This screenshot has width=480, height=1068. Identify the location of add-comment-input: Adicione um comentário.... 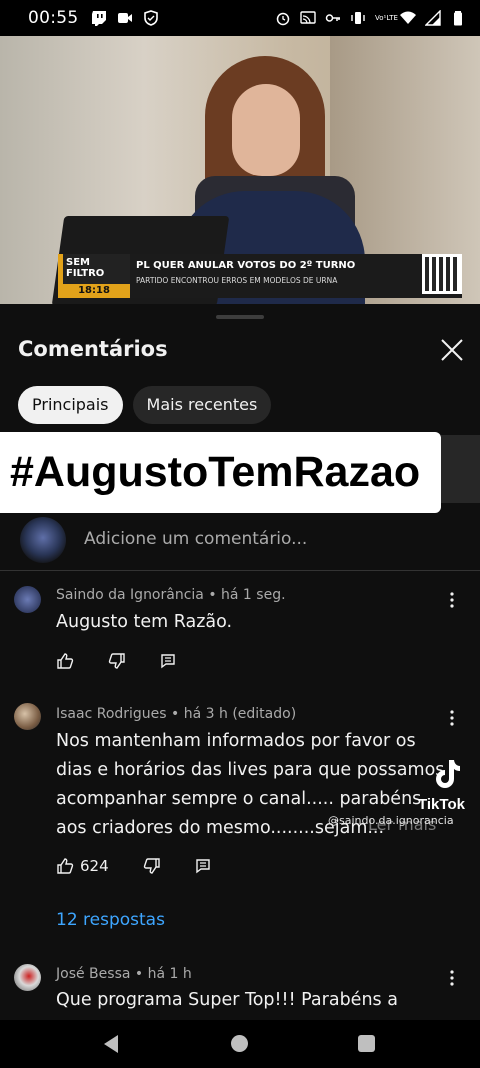
(195, 539).